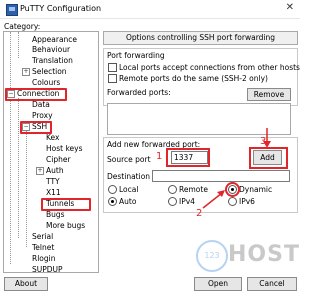 Image resolution: width=320 pixels, height=293 pixels. Describe the element at coordinates (172, 201) in the screenshot. I see `radio-ipv4` at that location.